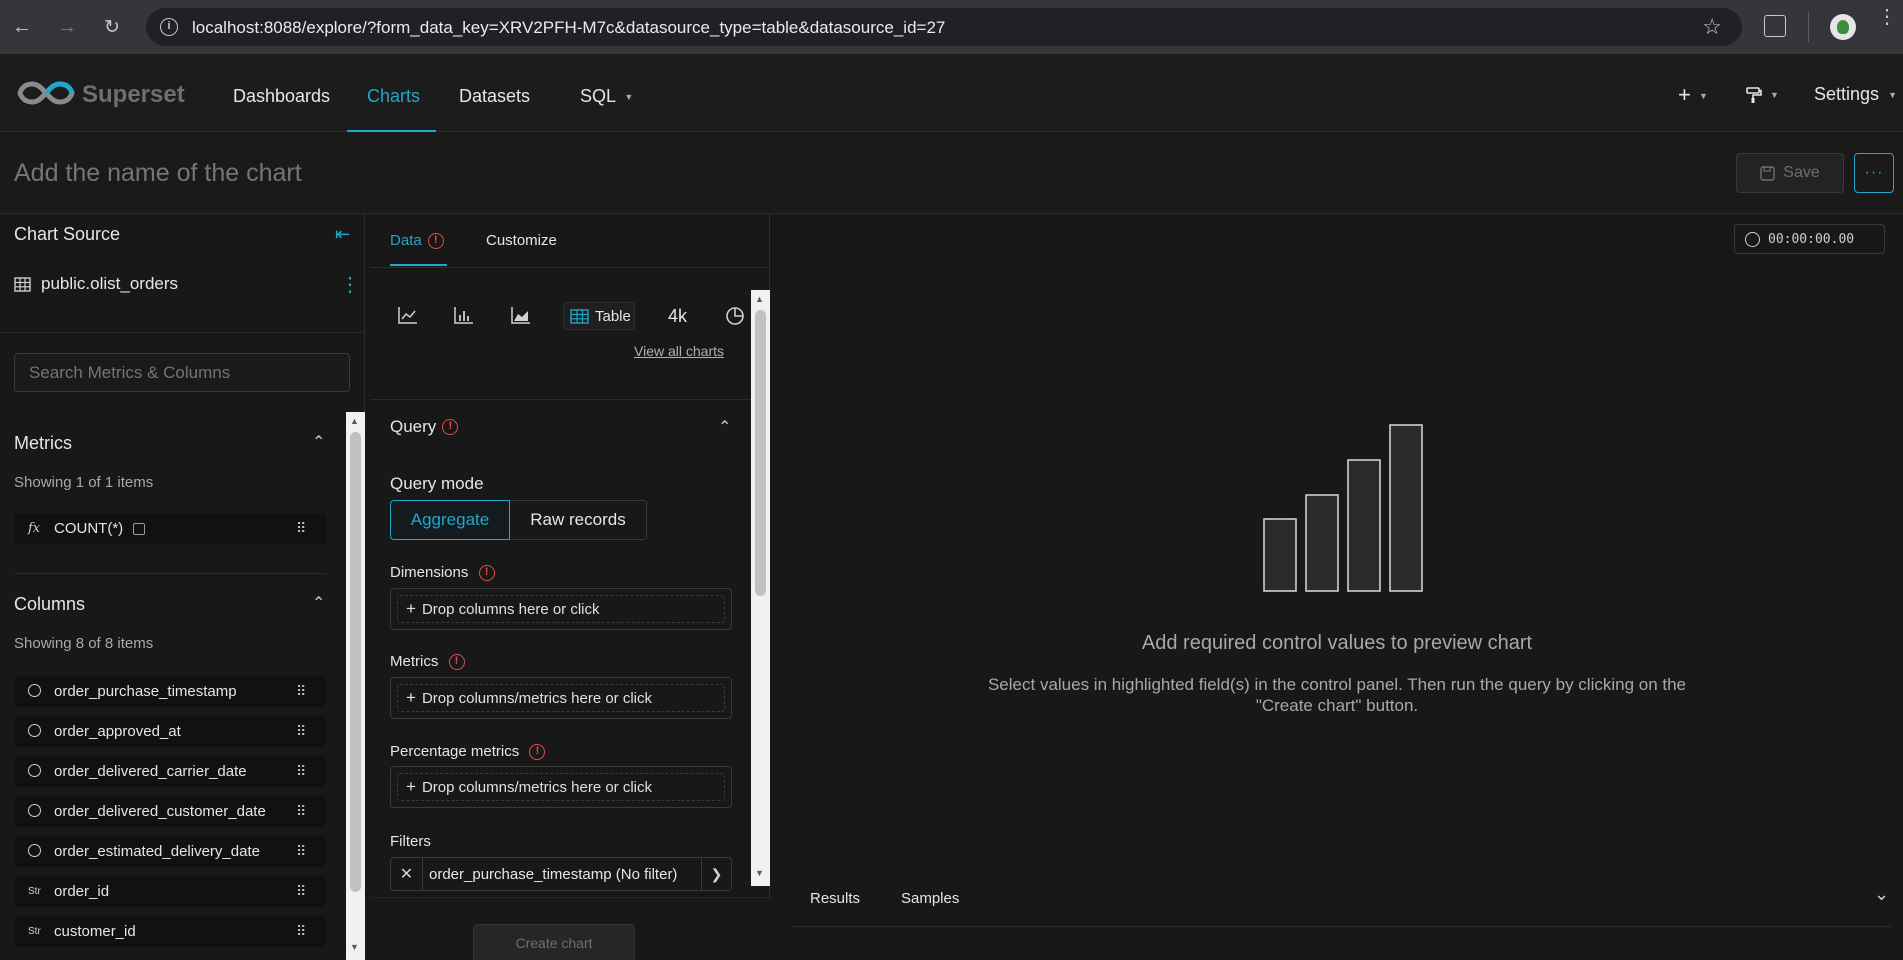 This screenshot has height=960, width=1903. Describe the element at coordinates (679, 351) in the screenshot. I see `view-all-charts-link: View all charts` at that location.